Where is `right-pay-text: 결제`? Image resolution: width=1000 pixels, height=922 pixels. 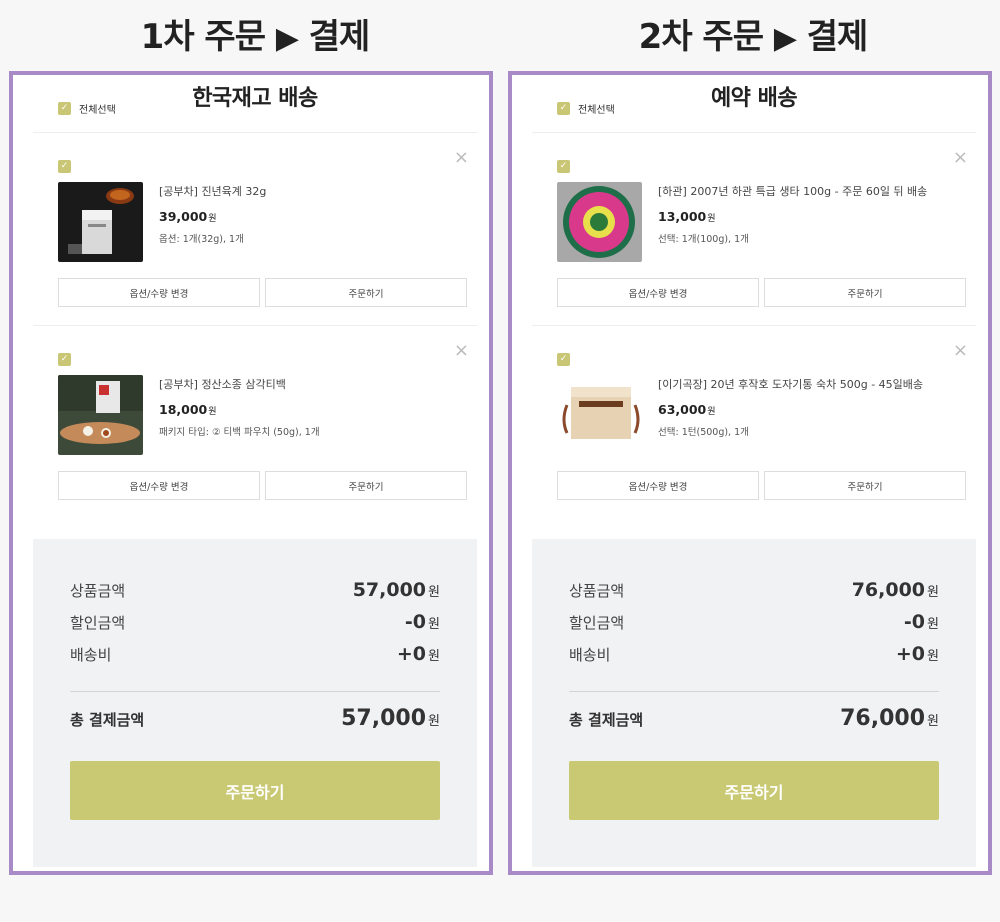 right-pay-text: 결제 is located at coordinates (837, 37).